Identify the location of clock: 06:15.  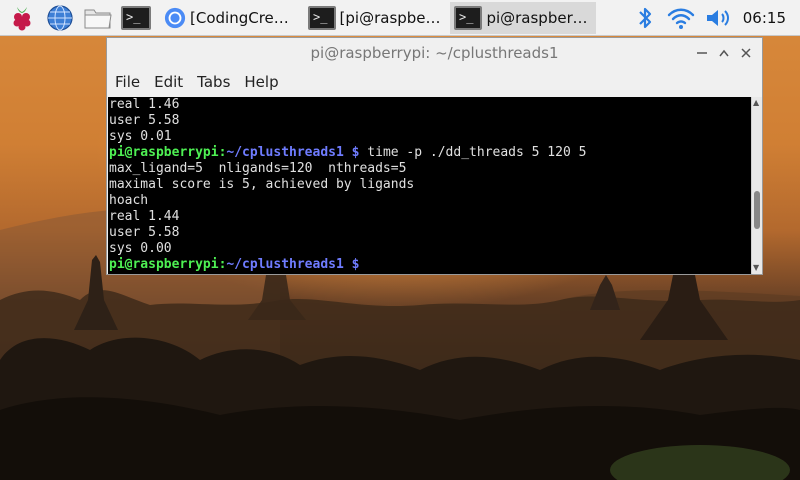
(764, 18).